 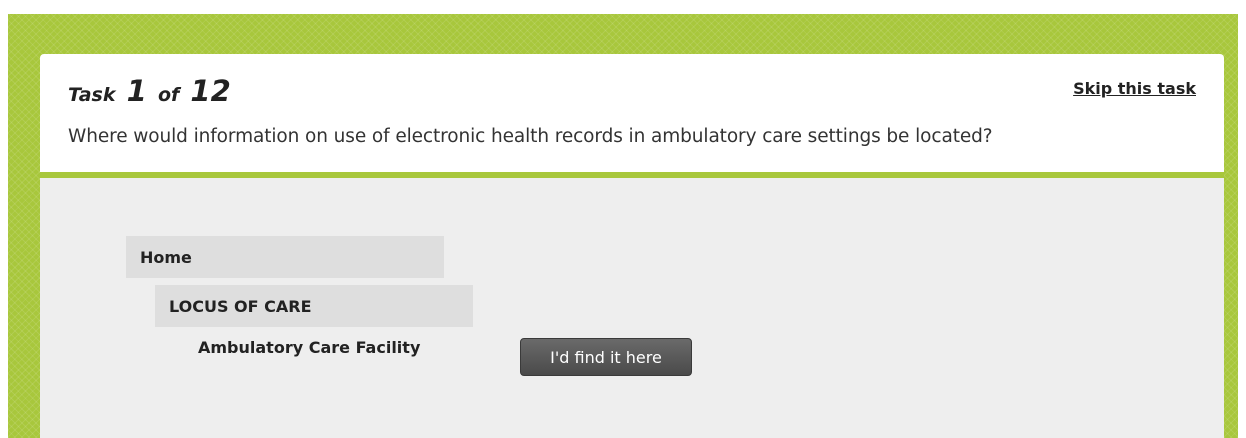 What do you see at coordinates (166, 257) in the screenshot?
I see `tree-node-home-label: Home` at bounding box center [166, 257].